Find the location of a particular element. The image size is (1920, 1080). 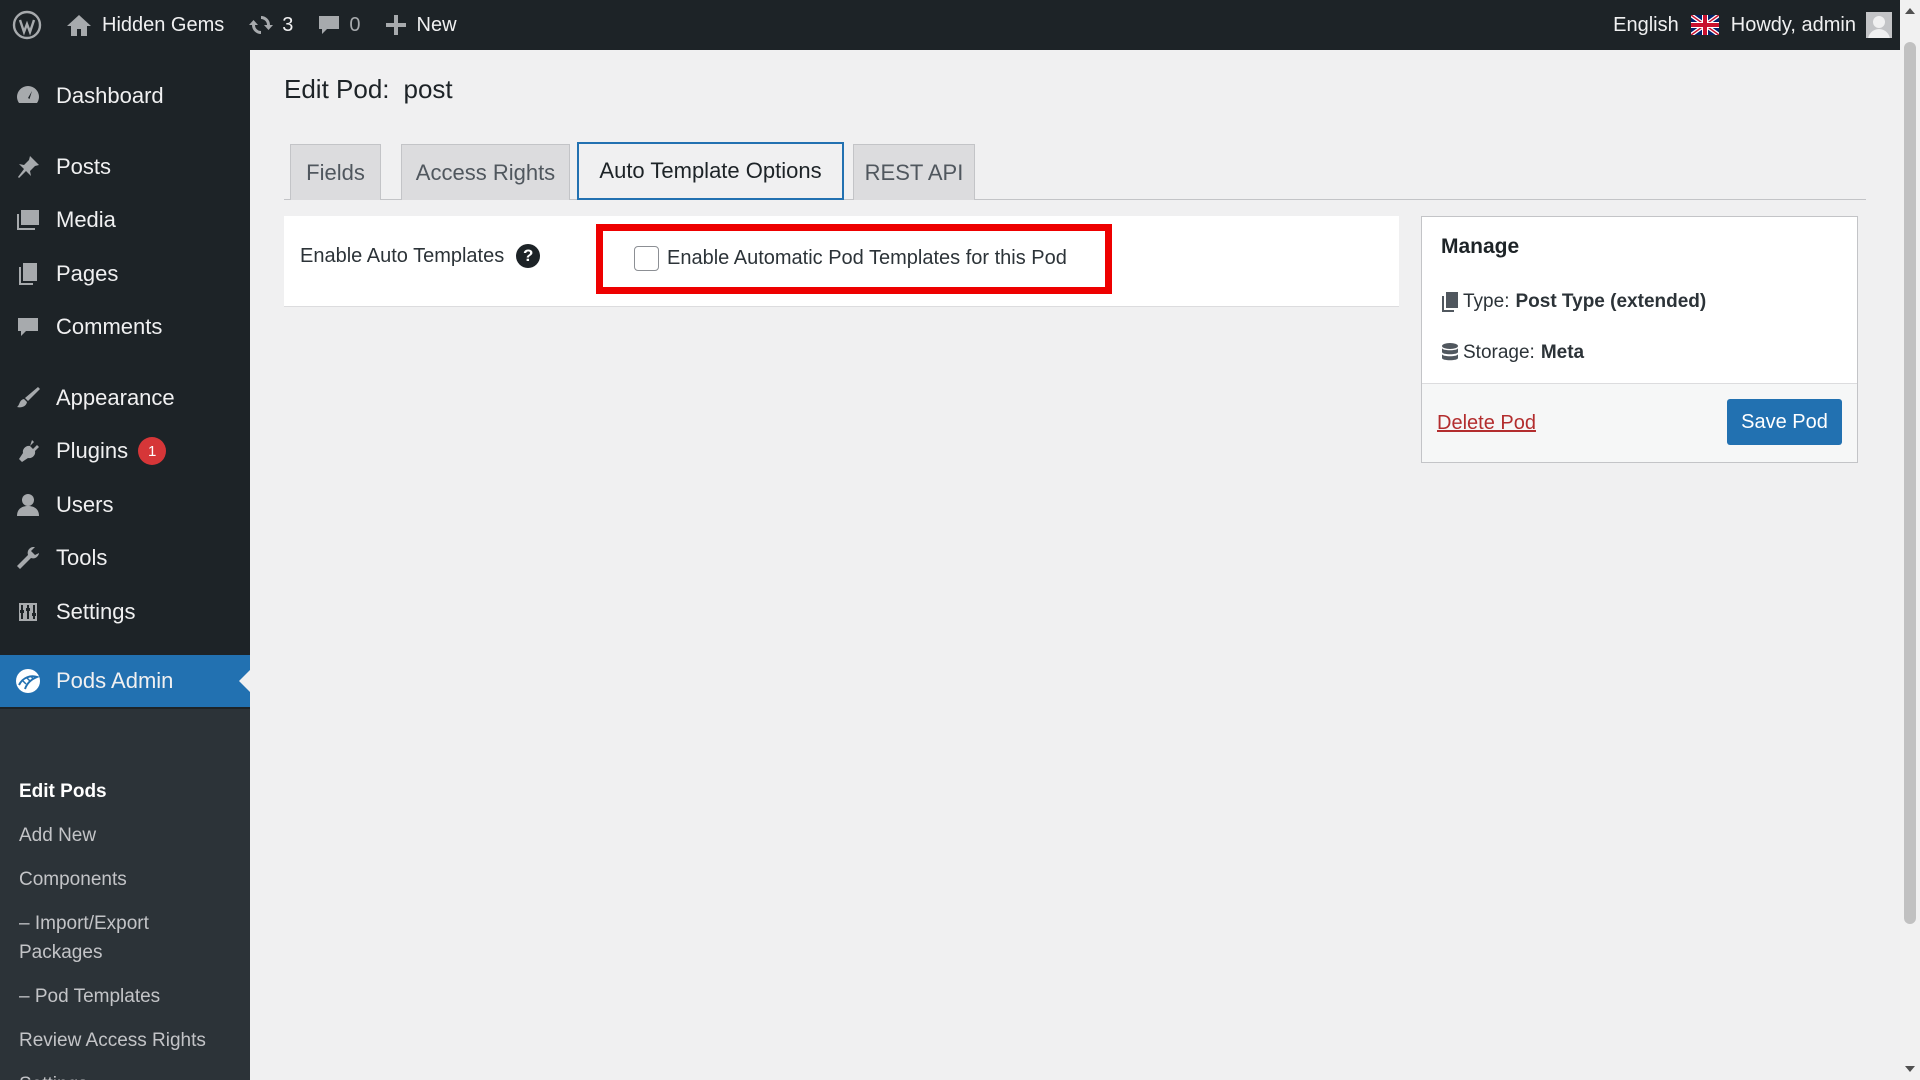

sidebar-item-label: Plugins is located at coordinates (92, 450).